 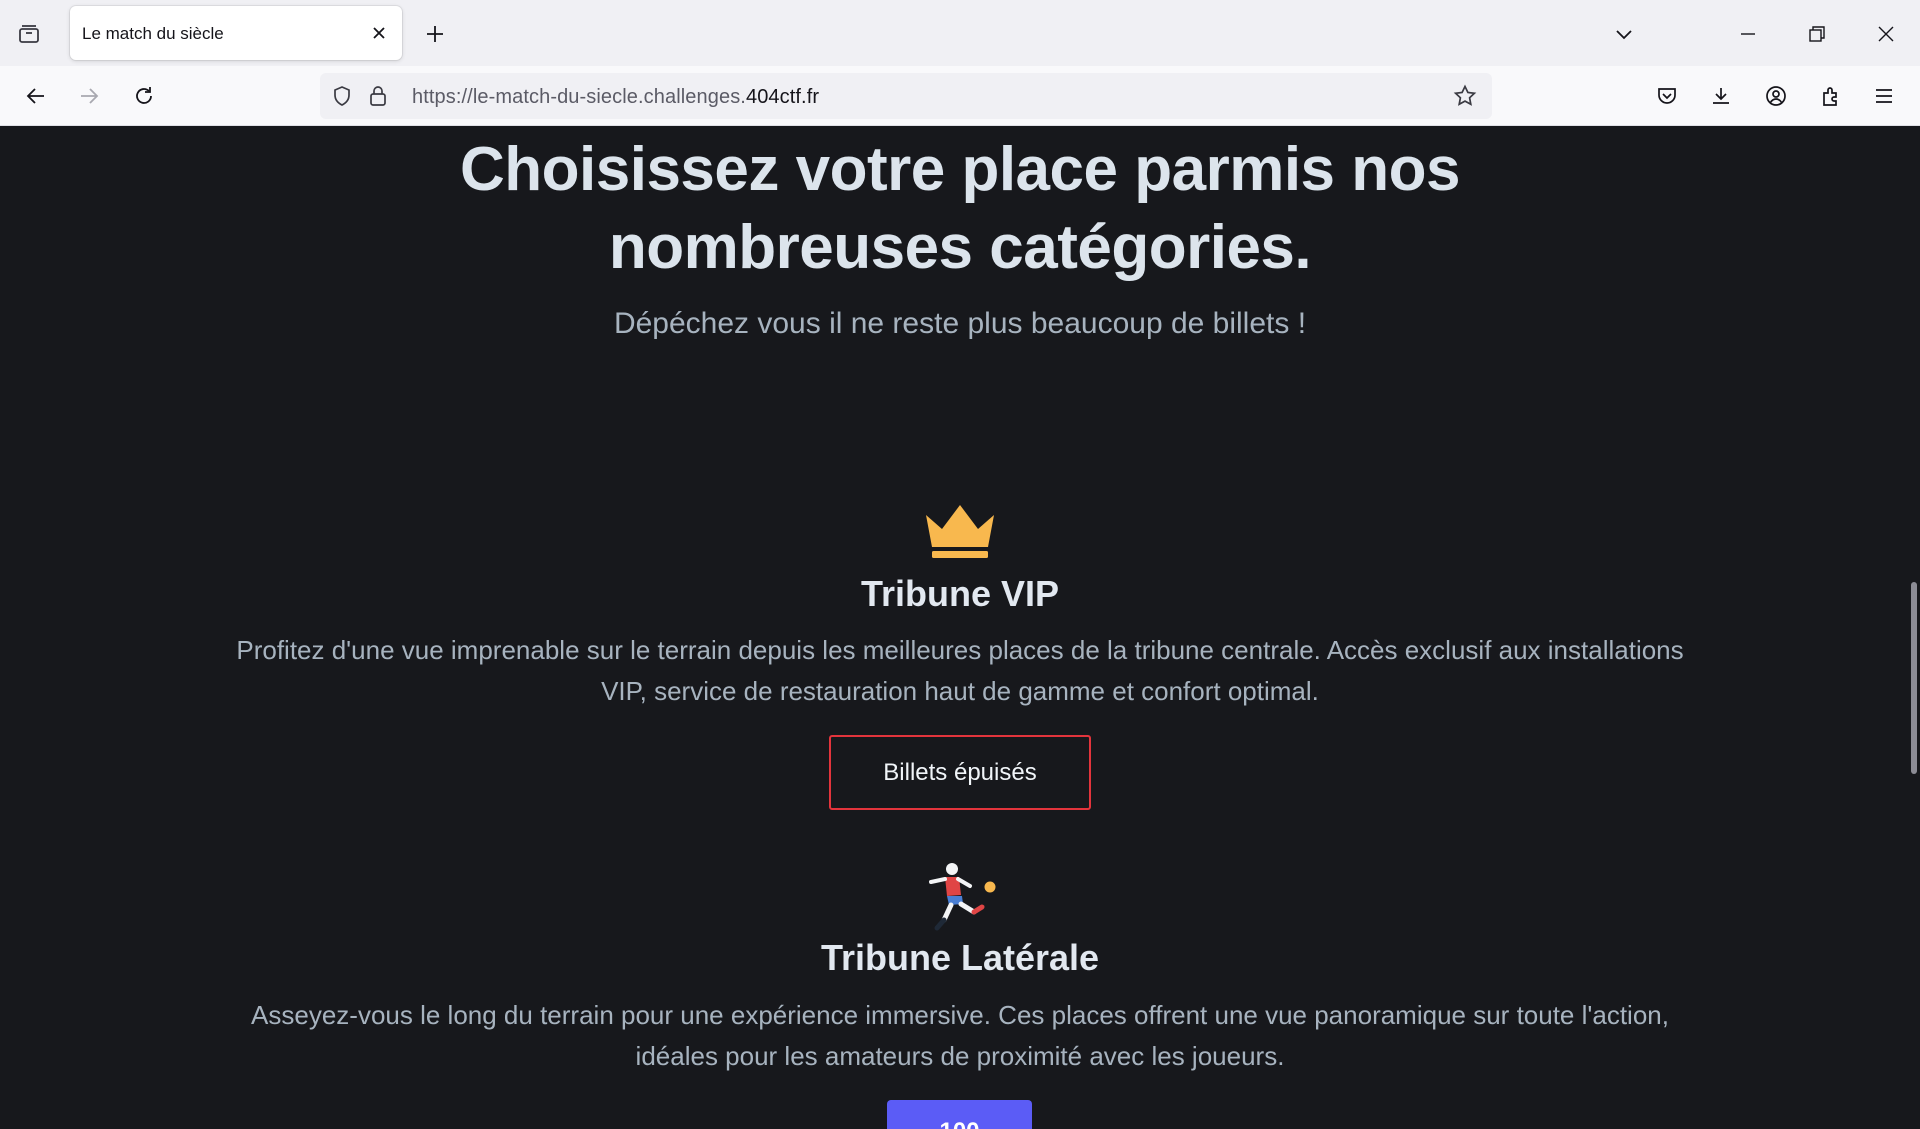 What do you see at coordinates (1667, 96) in the screenshot?
I see `pocket-icon` at bounding box center [1667, 96].